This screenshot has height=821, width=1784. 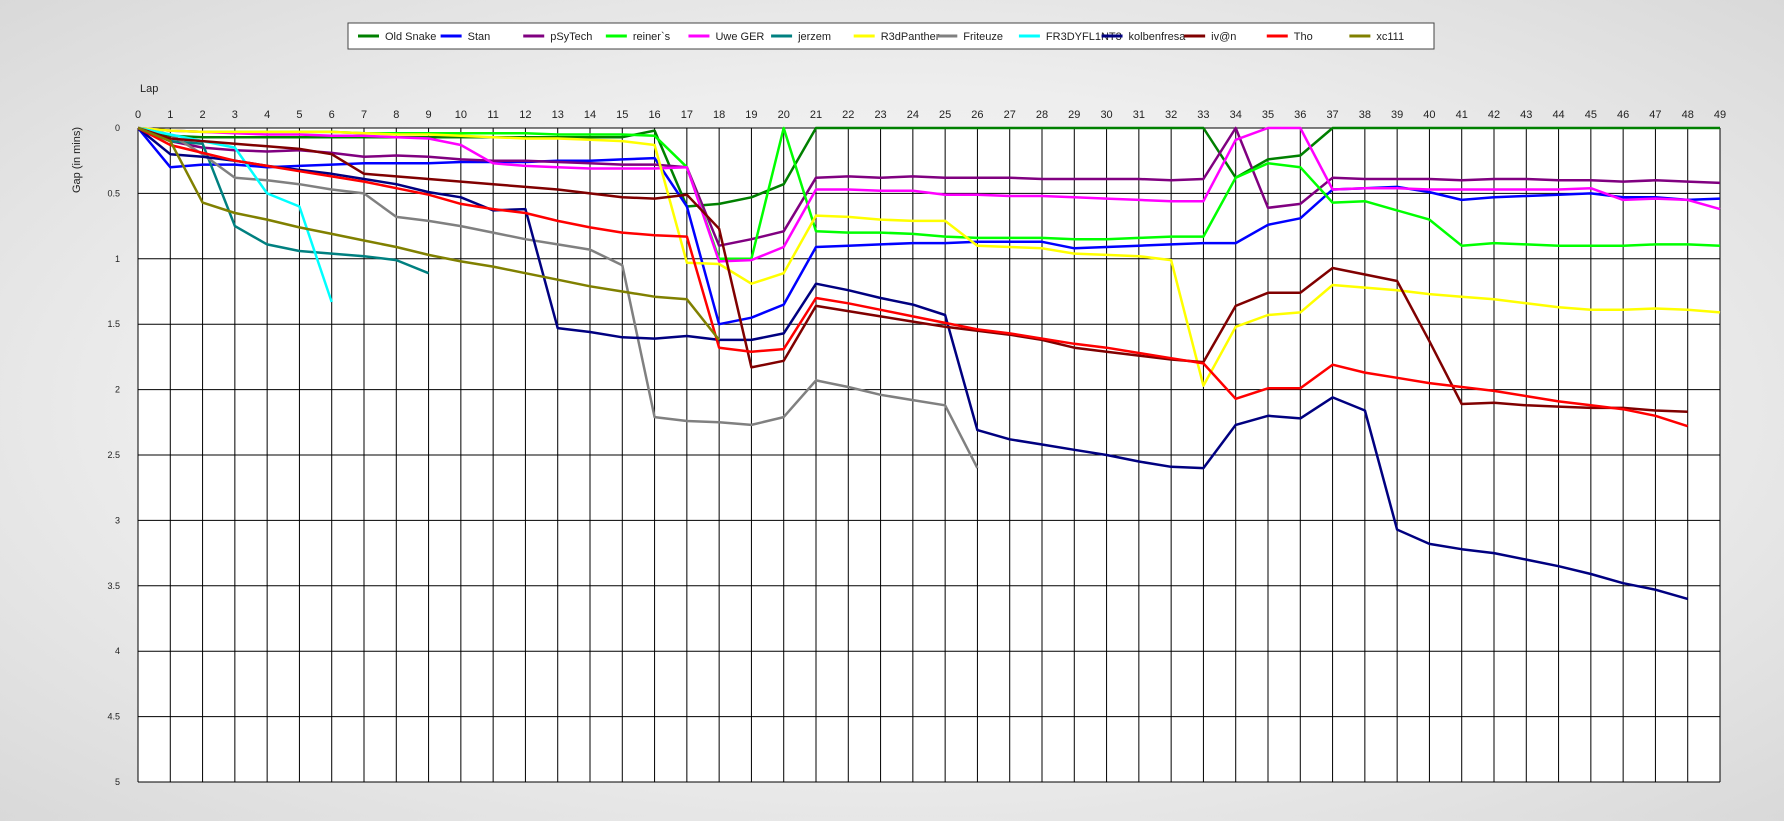 I want to click on x-tick-label: 32, so click(x=1171, y=115).